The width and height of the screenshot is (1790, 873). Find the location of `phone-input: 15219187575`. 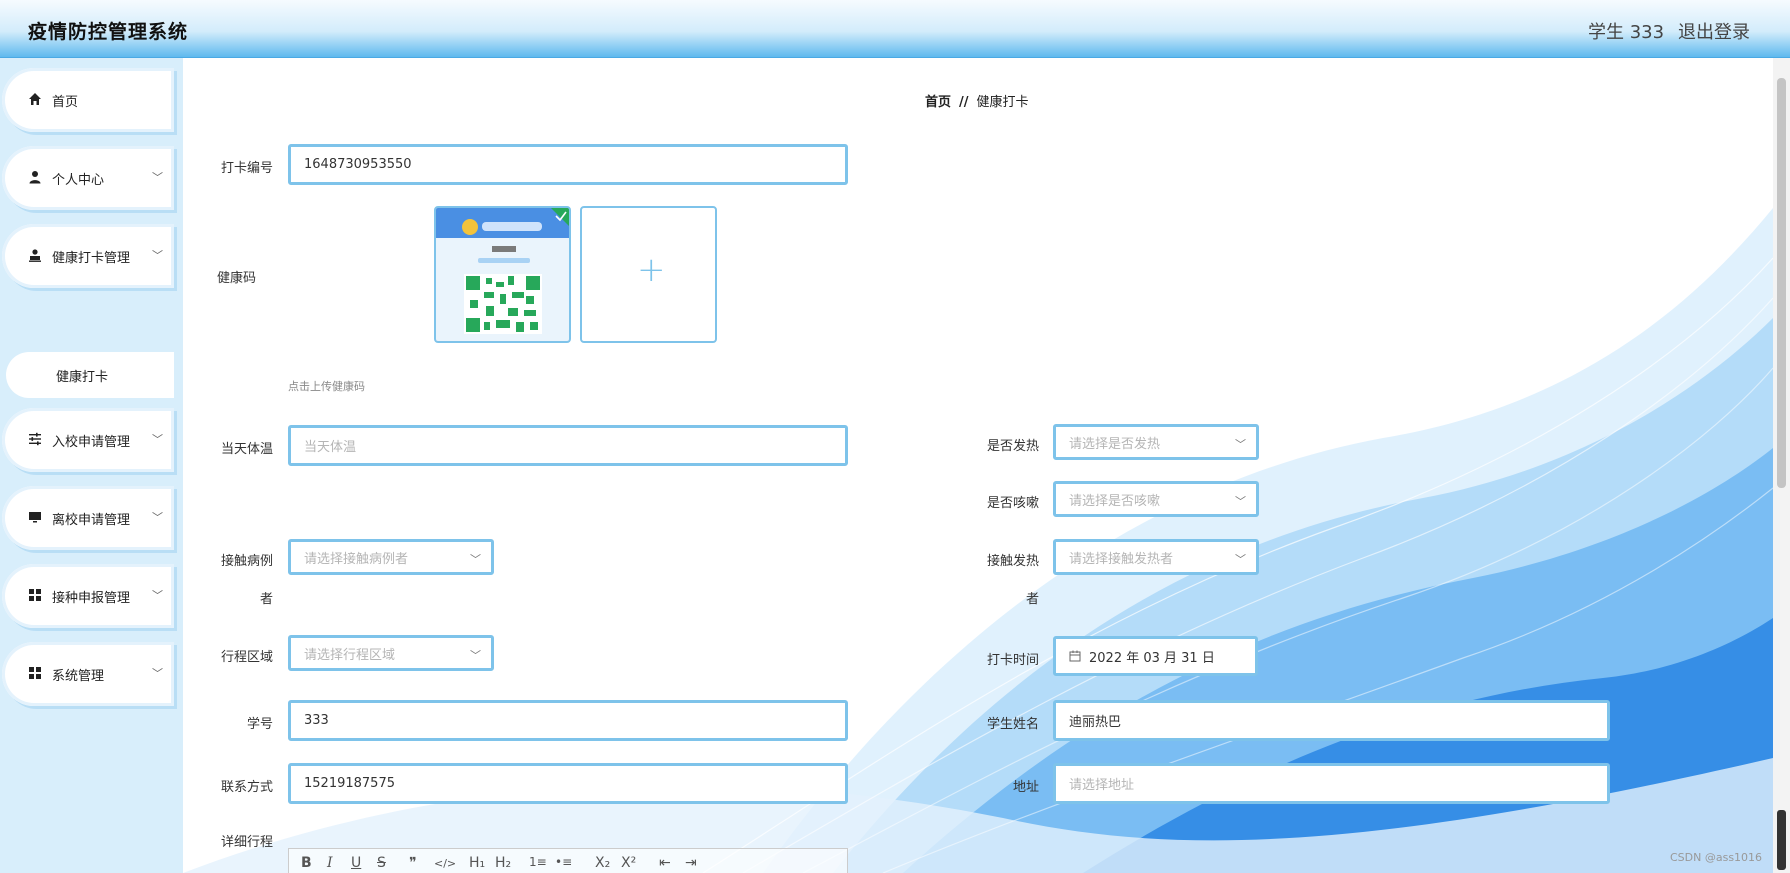

phone-input: 15219187575 is located at coordinates (568, 783).